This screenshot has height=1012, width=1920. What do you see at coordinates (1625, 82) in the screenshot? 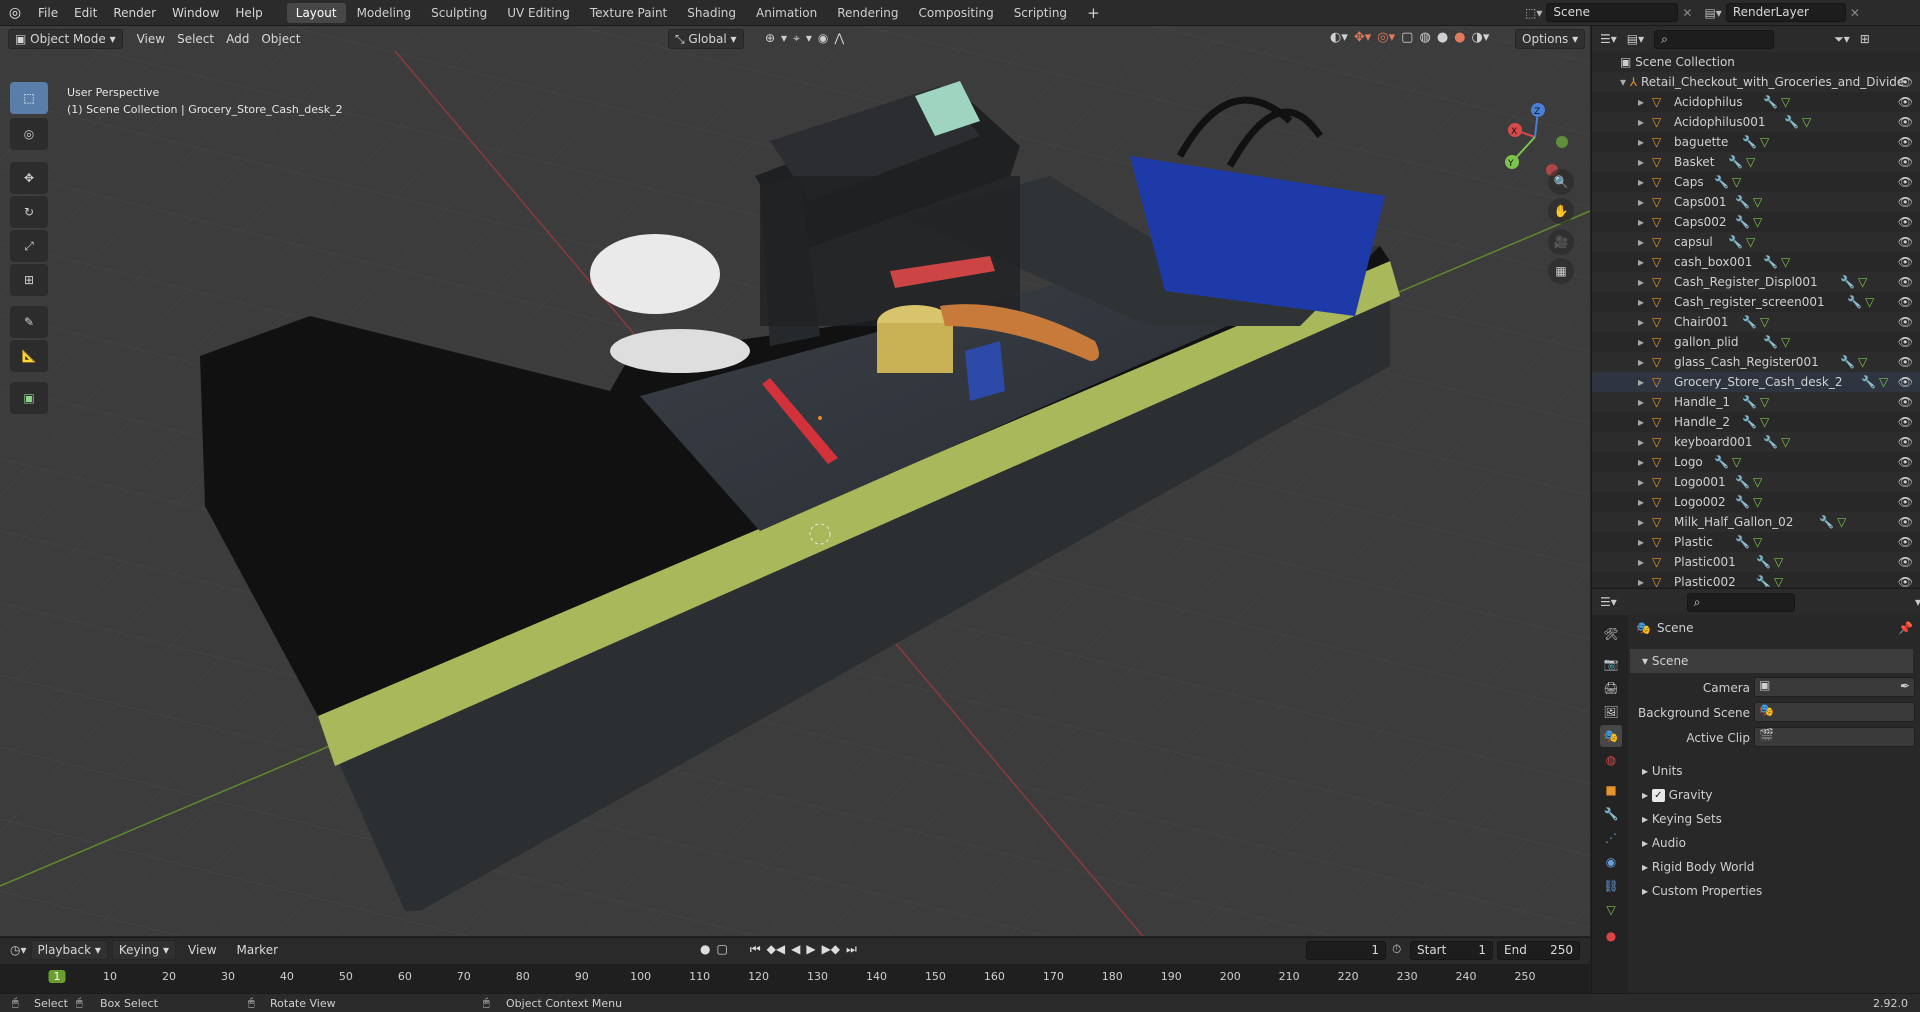
I see `expand-icon: ▾` at bounding box center [1625, 82].